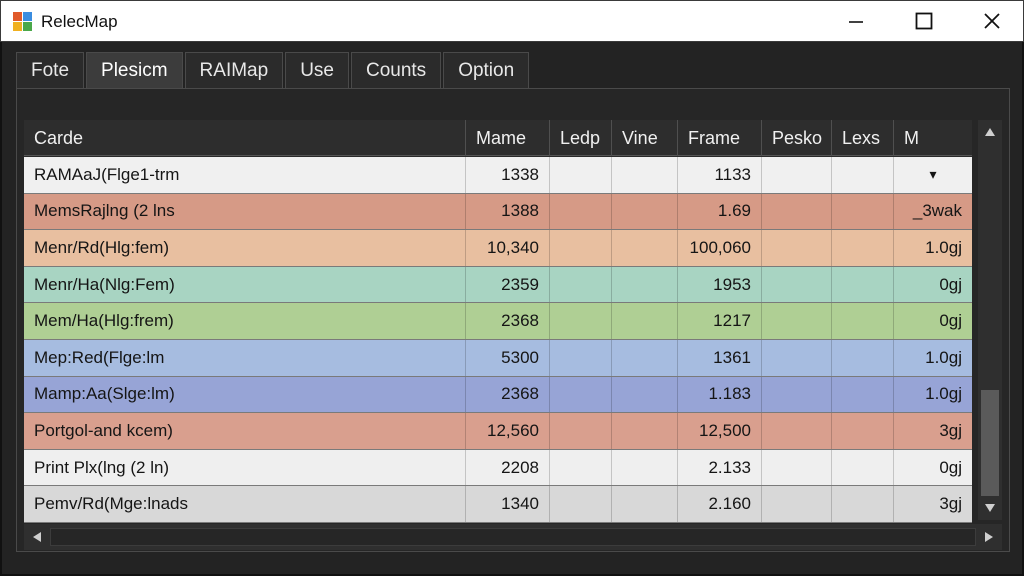  Describe the element at coordinates (245, 431) in the screenshot. I see `cell-carde: Portgol-and kcem)` at that location.